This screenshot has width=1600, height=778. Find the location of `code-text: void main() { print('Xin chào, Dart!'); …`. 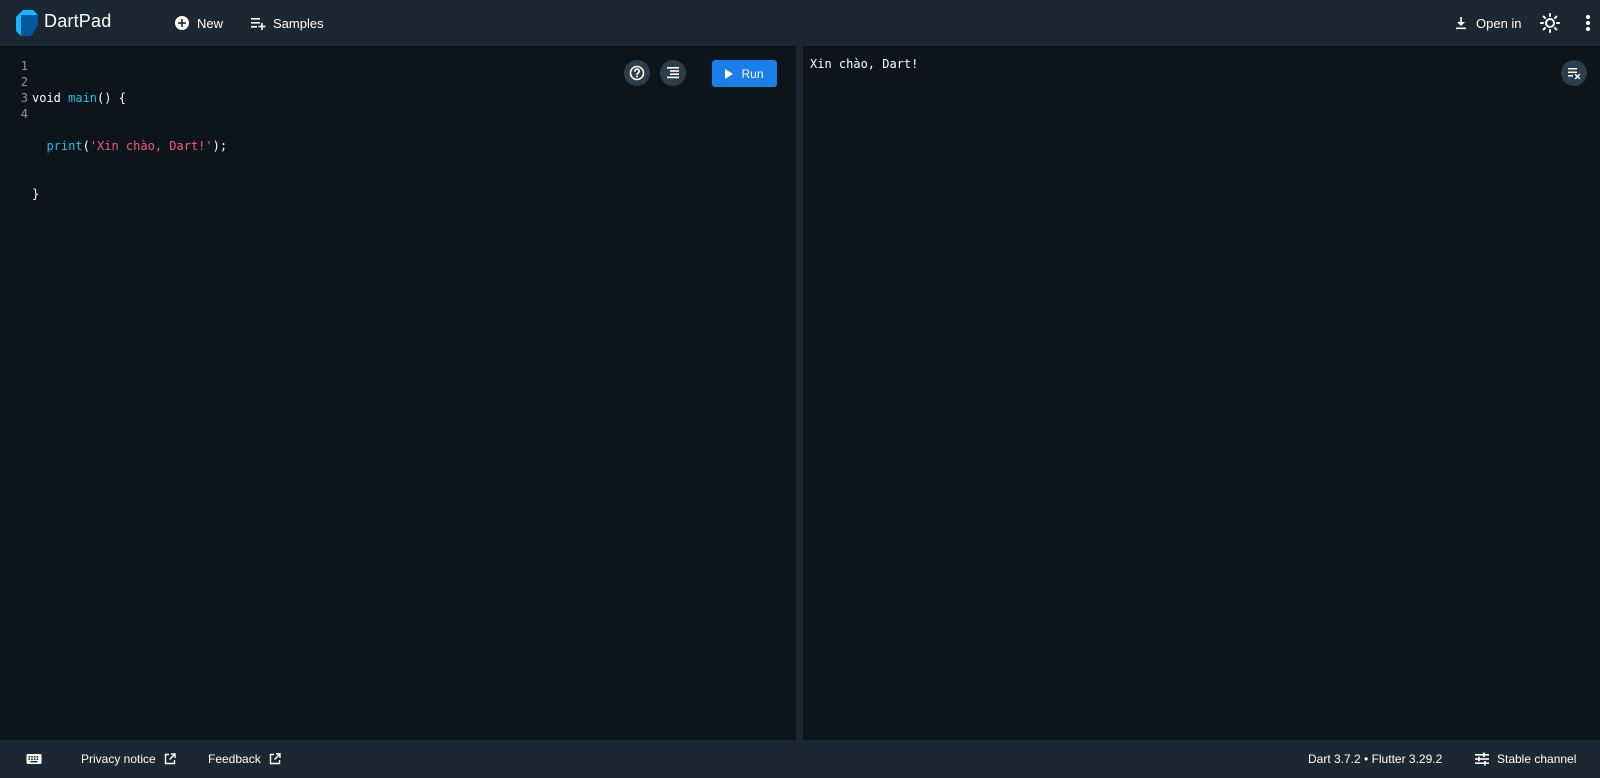

code-text: void main() { print('Xin chào, Dart!'); … is located at coordinates (129, 170).